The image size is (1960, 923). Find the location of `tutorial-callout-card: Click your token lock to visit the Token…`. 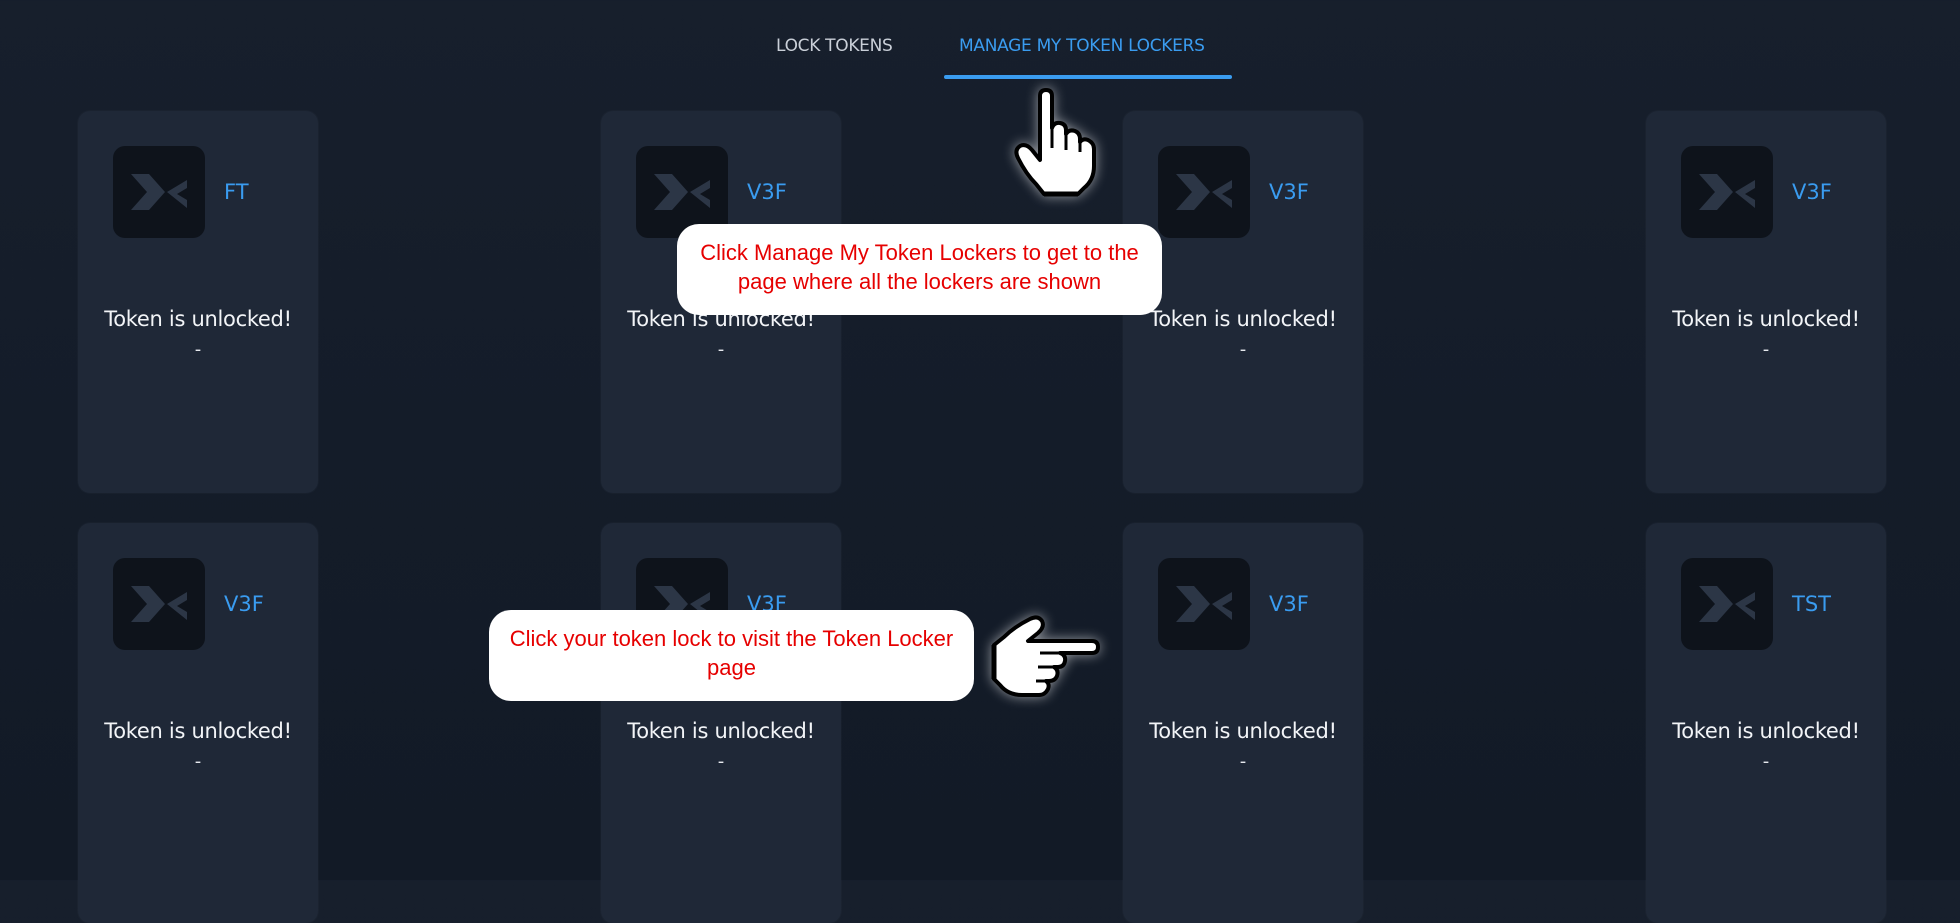

tutorial-callout-card: Click your token lock to visit the Token… is located at coordinates (731, 655).